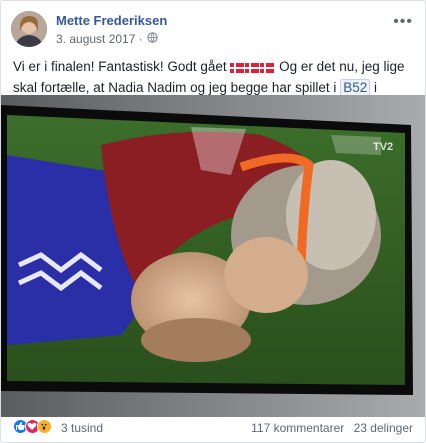 Image resolution: width=426 pixels, height=443 pixels. Describe the element at coordinates (383, 428) in the screenshot. I see `shares-count: 23 delinger` at that location.